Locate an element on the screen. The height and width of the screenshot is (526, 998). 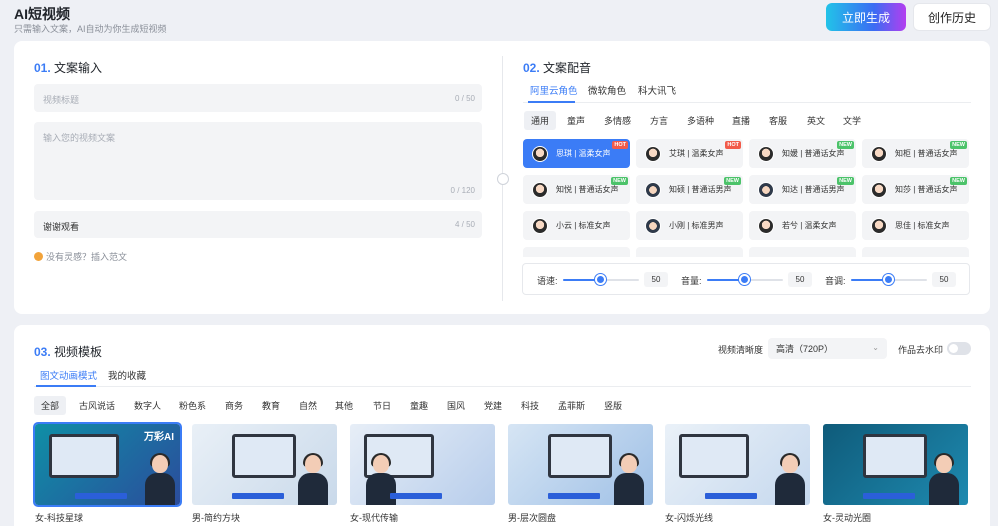
voice-option: 知硕 | 普通话男声 NEW is located at coordinates (689, 189).